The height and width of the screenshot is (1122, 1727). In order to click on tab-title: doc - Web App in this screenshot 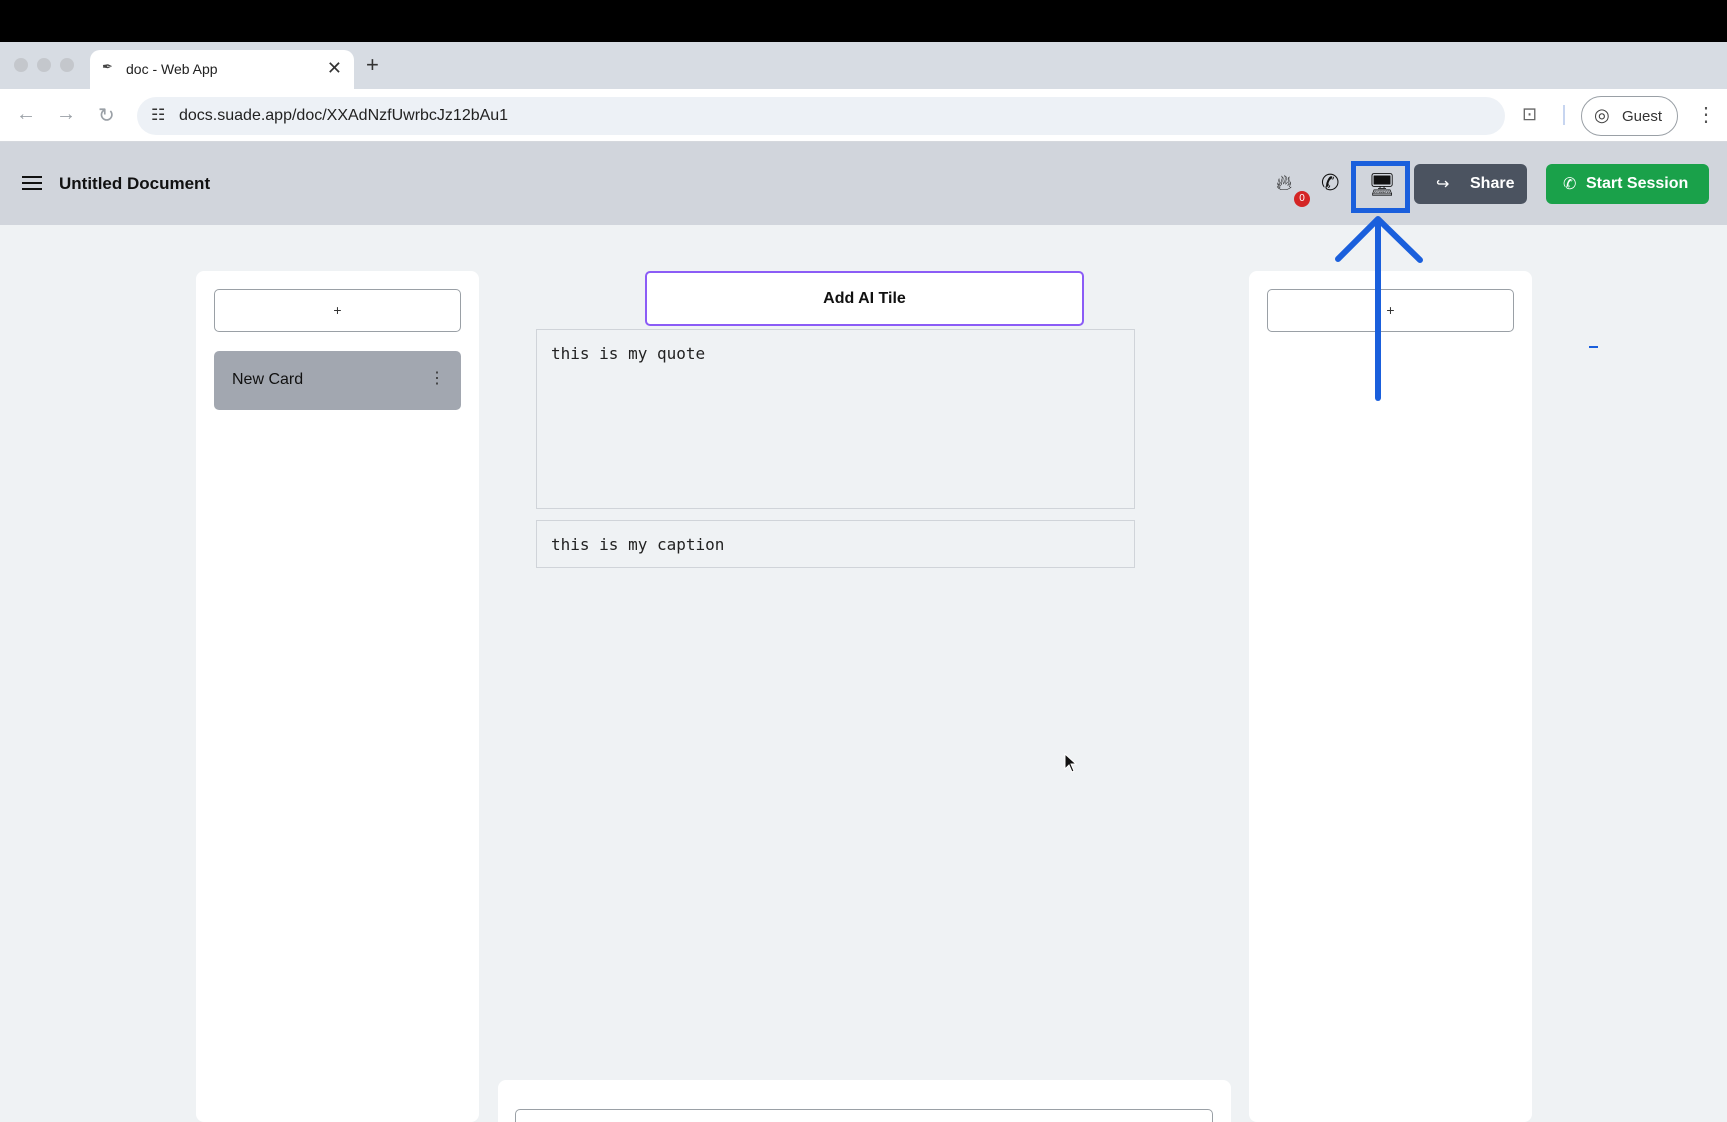, I will do `click(172, 69)`.